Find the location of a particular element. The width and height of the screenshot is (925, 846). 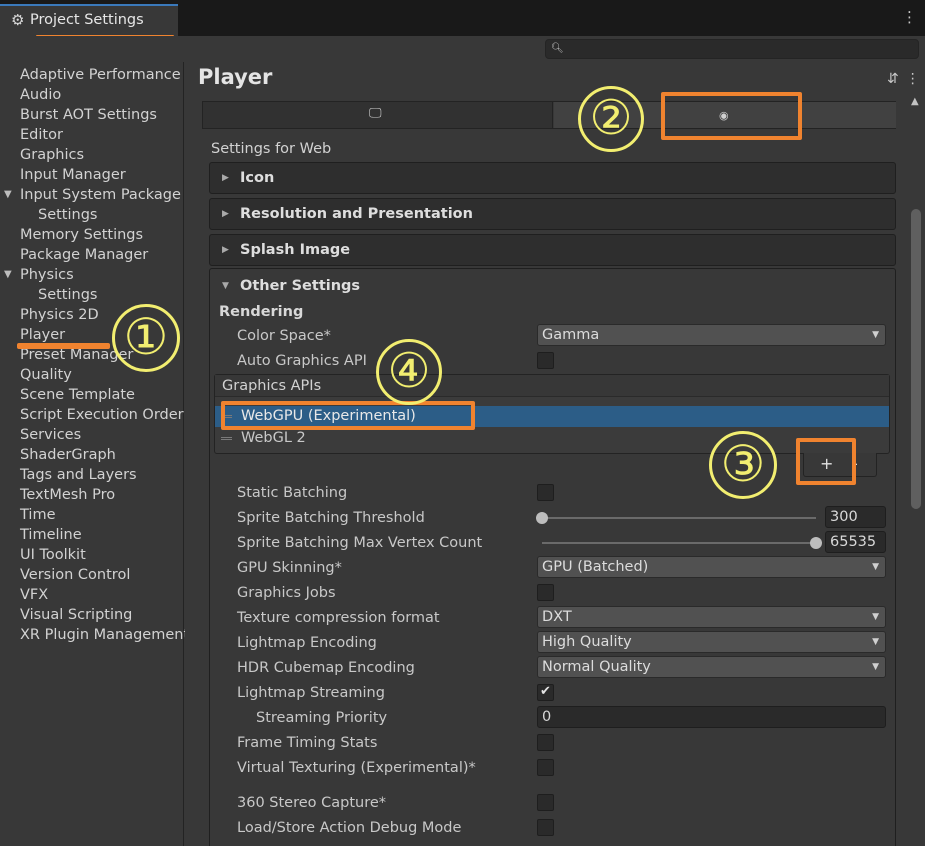

static-batching-checkbox is located at coordinates (545, 492).